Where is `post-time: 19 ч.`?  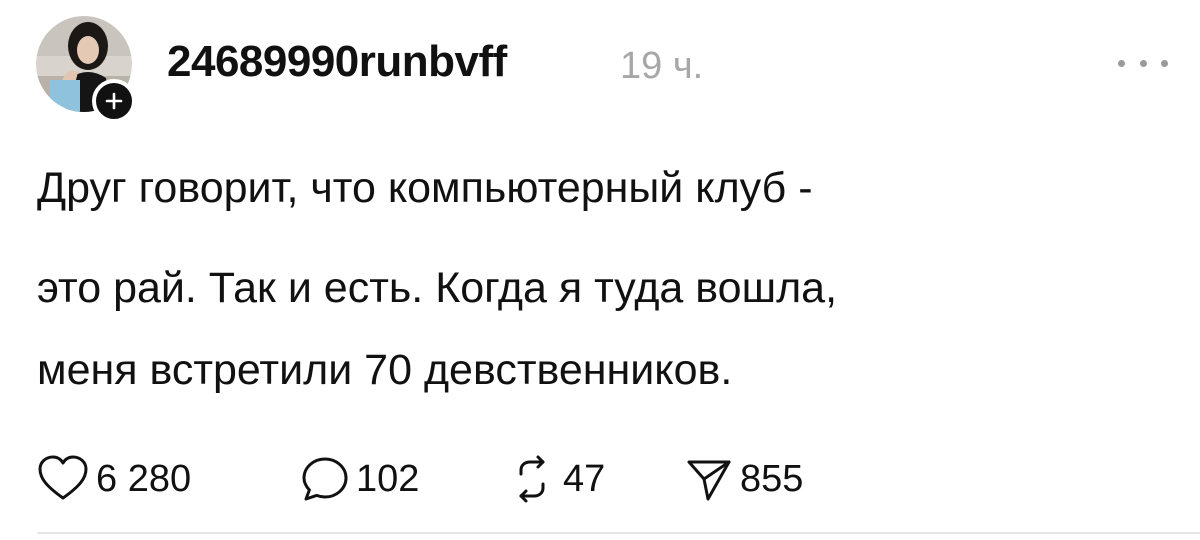
post-time: 19 ч. is located at coordinates (662, 66).